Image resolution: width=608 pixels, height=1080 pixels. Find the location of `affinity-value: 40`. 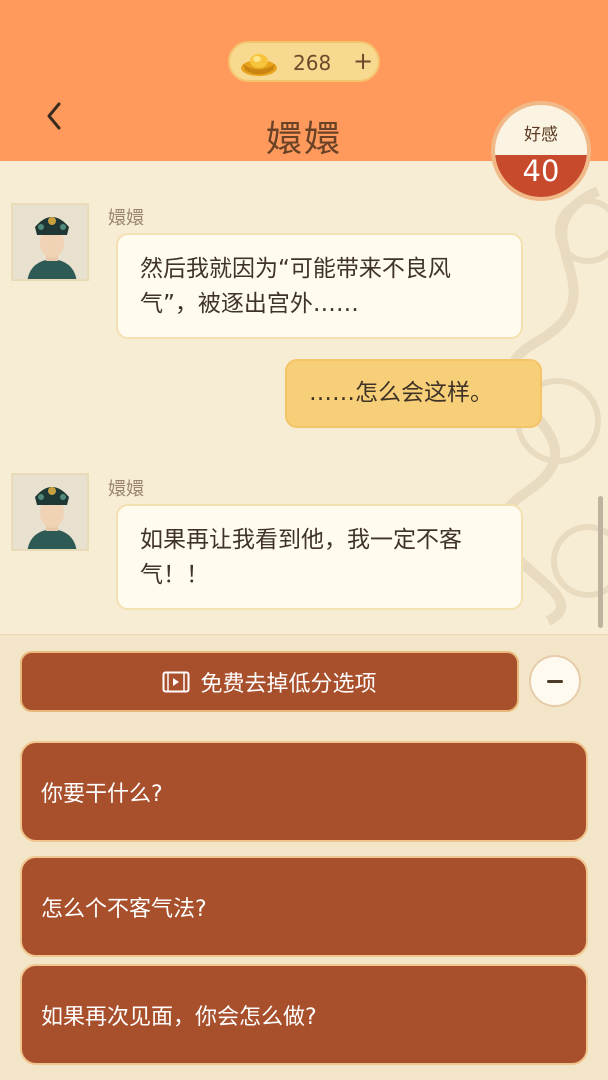

affinity-value: 40 is located at coordinates (541, 171).